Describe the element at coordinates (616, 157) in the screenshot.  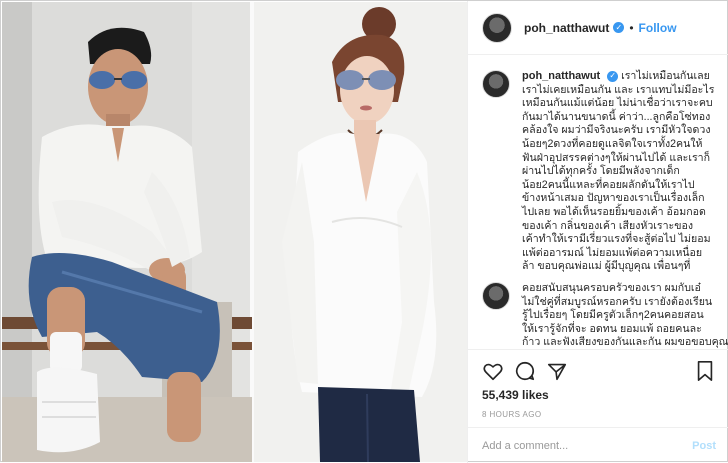
I see `caption-line: ฟันฝ่าอุปสรรคต่างๆให้ผ่านไปได้ และเราก็` at that location.